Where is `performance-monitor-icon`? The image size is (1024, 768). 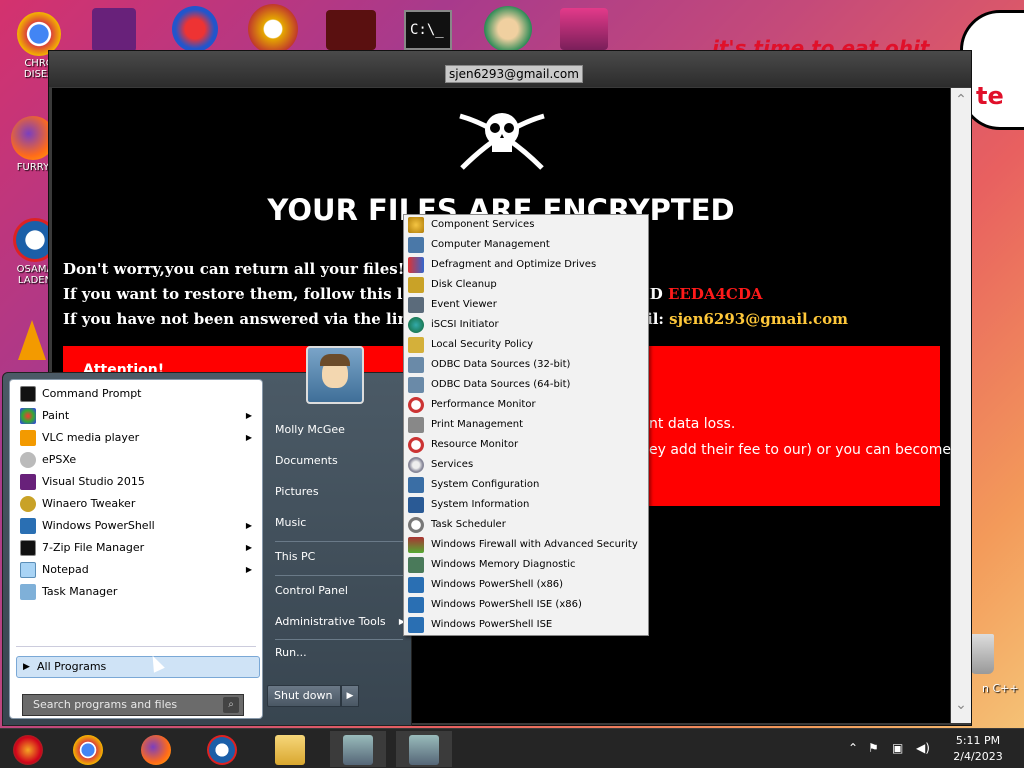
performance-monitor-icon is located at coordinates (416, 405).